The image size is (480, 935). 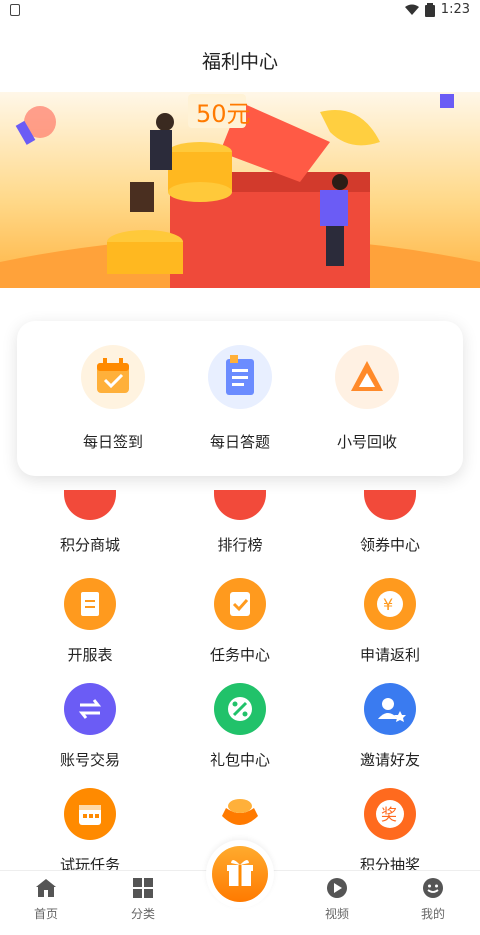 What do you see at coordinates (367, 377) in the screenshot?
I see `recycle-triangle-icon` at bounding box center [367, 377].